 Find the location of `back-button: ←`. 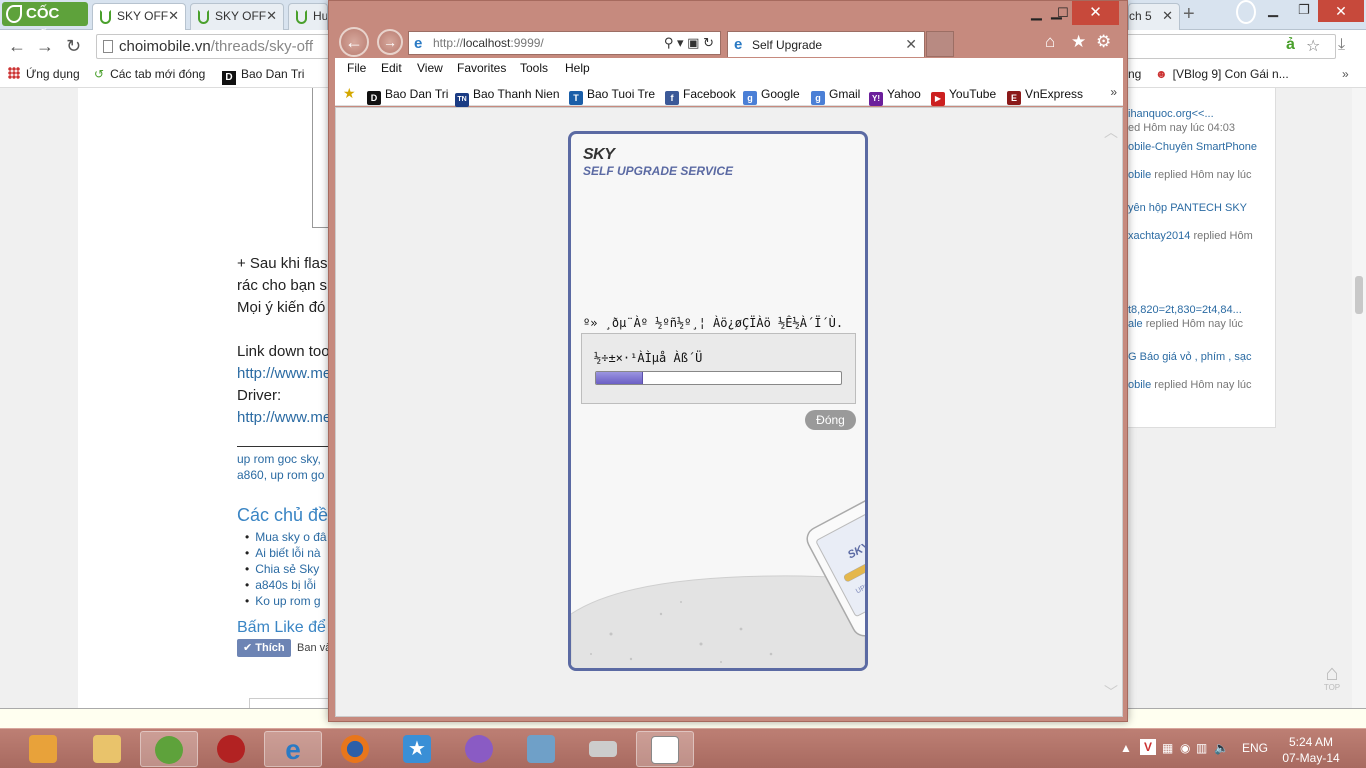

back-button: ← is located at coordinates (354, 42).